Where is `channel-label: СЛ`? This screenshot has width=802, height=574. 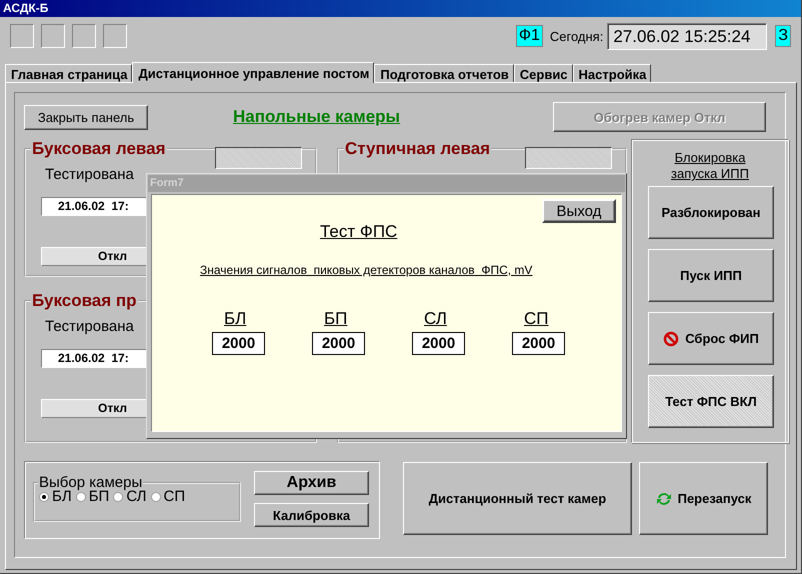 channel-label: СЛ is located at coordinates (435, 319).